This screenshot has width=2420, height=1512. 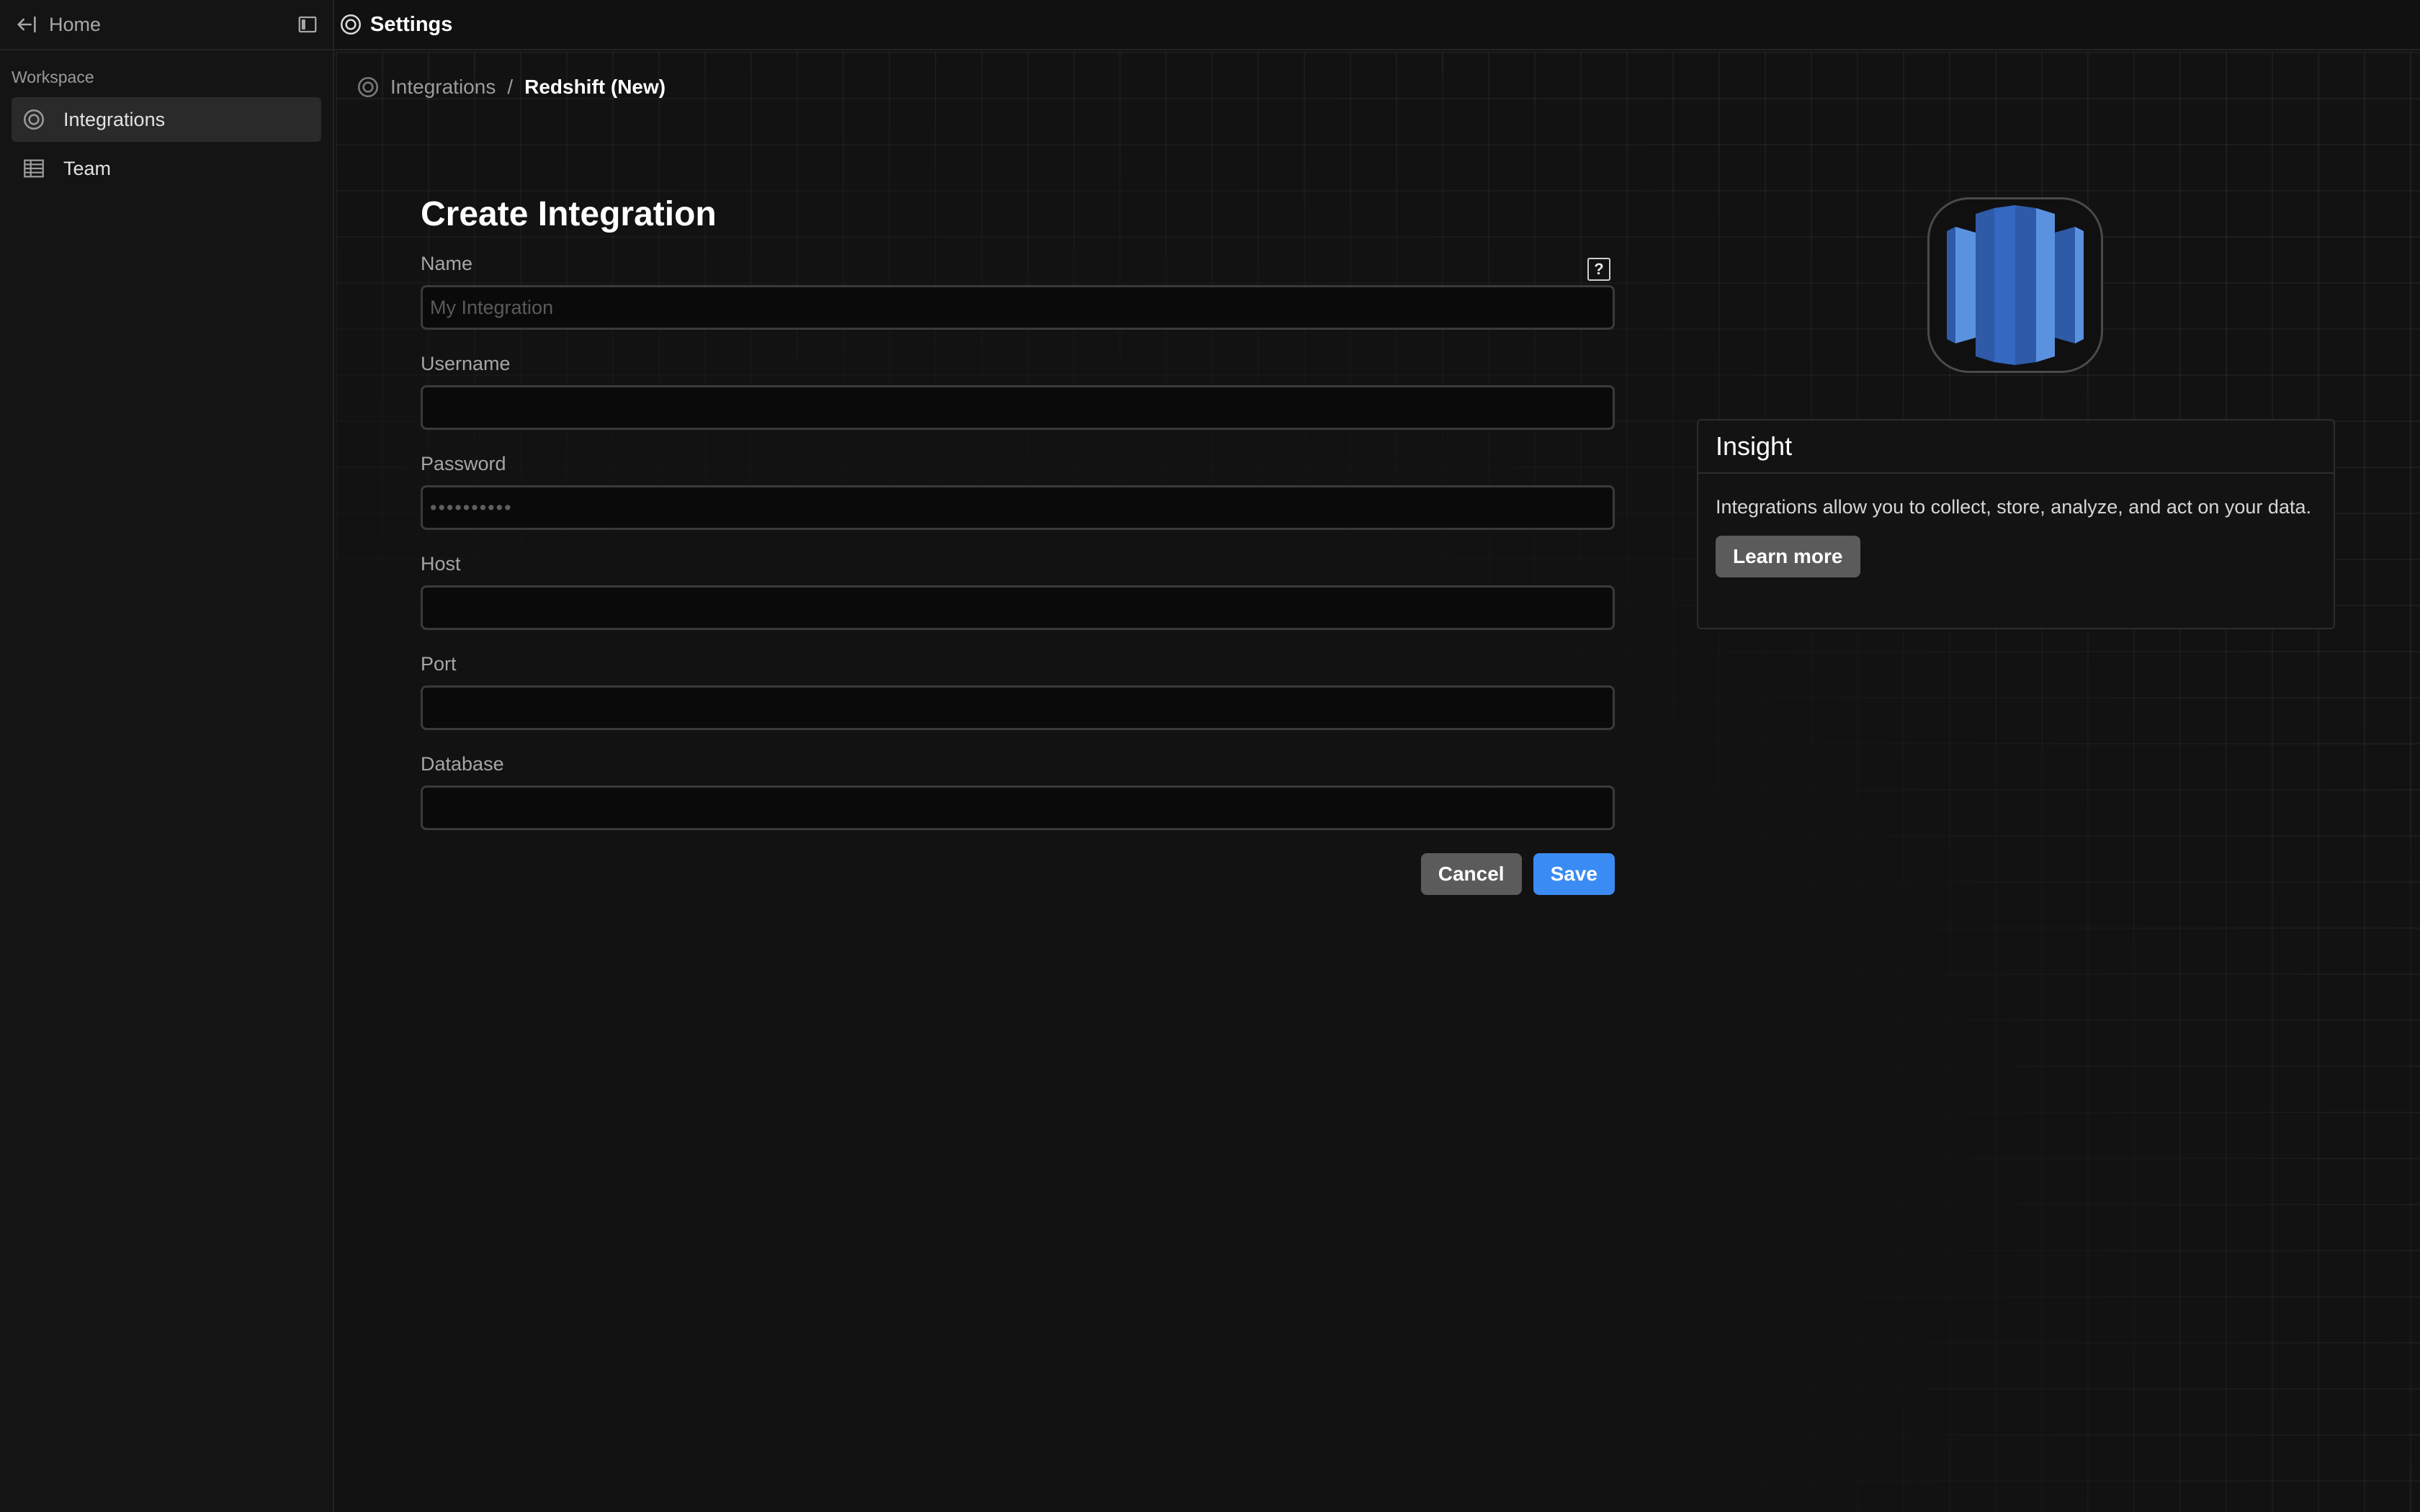 I want to click on team-icon, so click(x=34, y=168).